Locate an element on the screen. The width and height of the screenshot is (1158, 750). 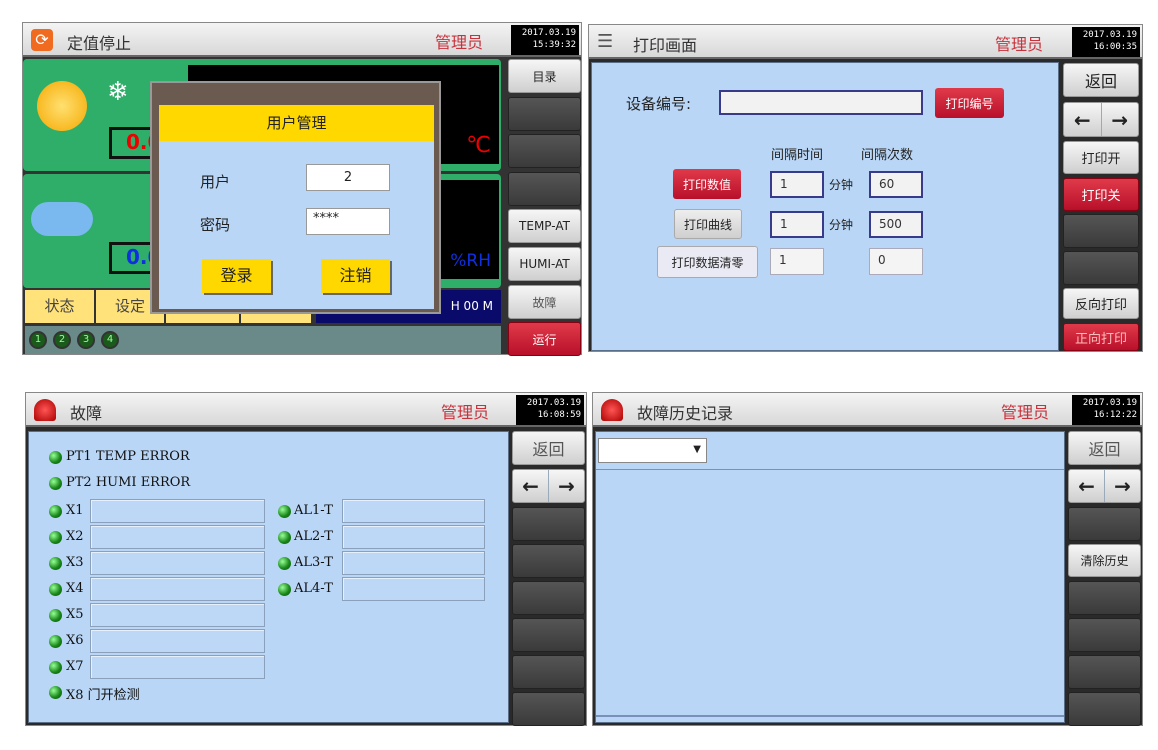
password-label: 密码 is located at coordinates (215, 225).